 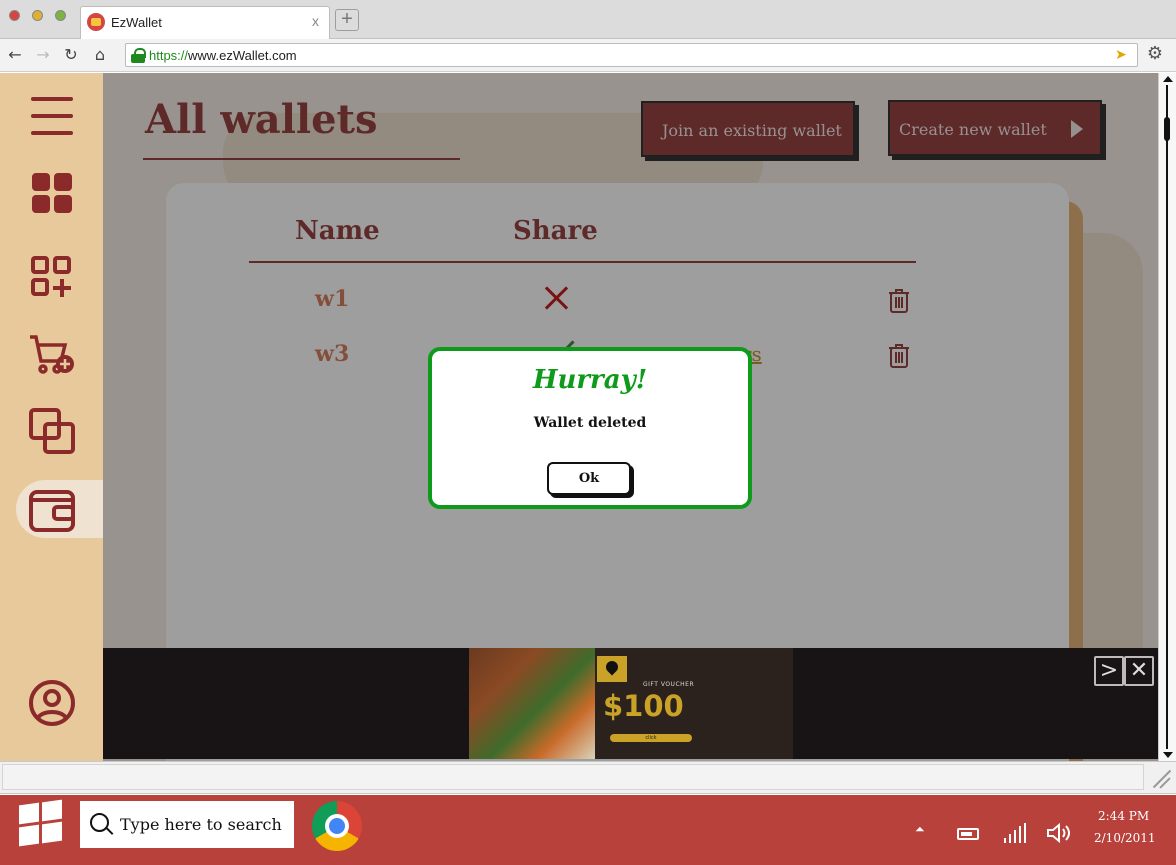 What do you see at coordinates (138, 55) in the screenshot?
I see `lock-icon` at bounding box center [138, 55].